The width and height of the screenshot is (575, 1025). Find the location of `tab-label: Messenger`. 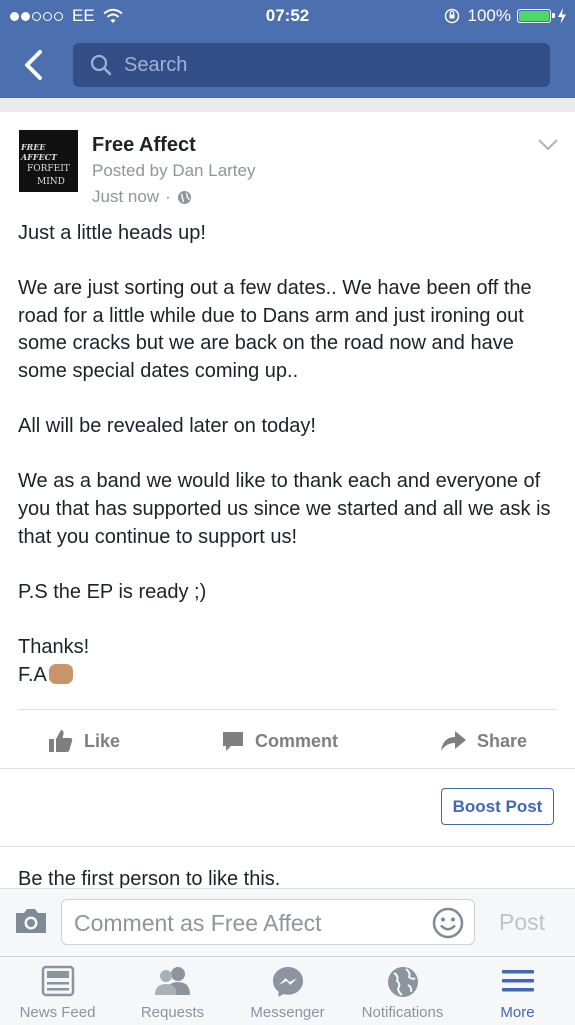

tab-label: Messenger is located at coordinates (287, 1012).